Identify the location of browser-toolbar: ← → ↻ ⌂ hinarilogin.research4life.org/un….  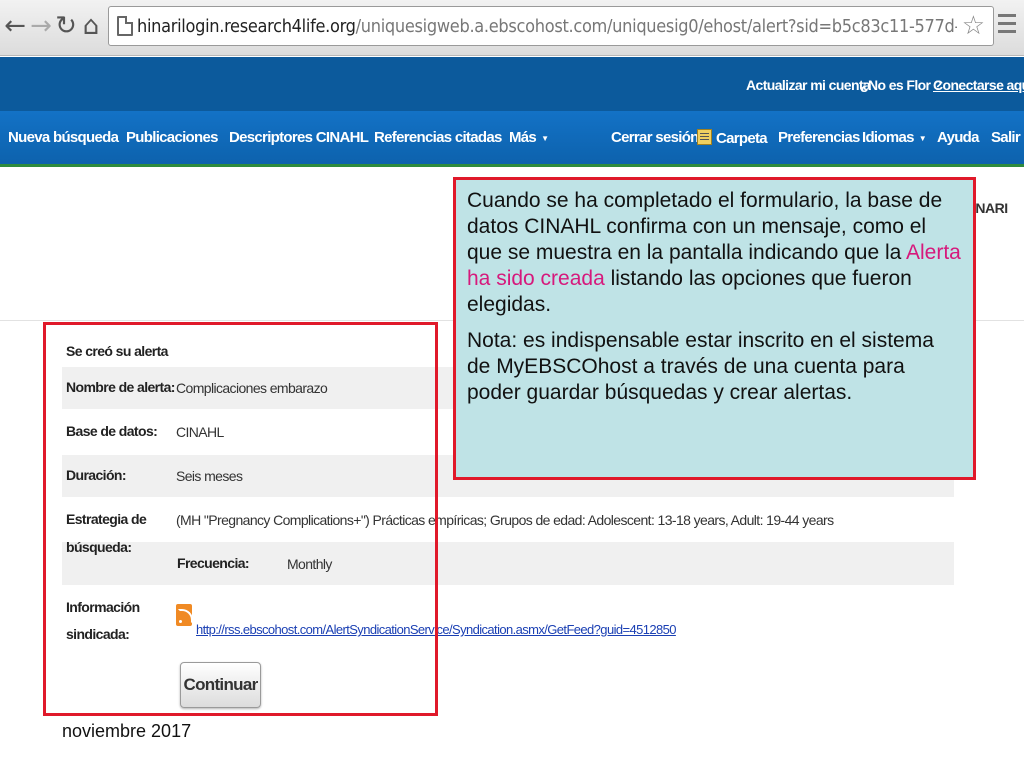
(512, 28).